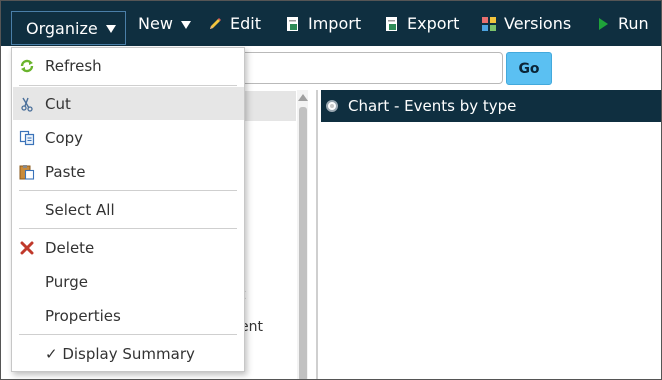 This screenshot has width=662, height=380. Describe the element at coordinates (432, 106) in the screenshot. I see `content-header-title: Chart - Events by type` at that location.